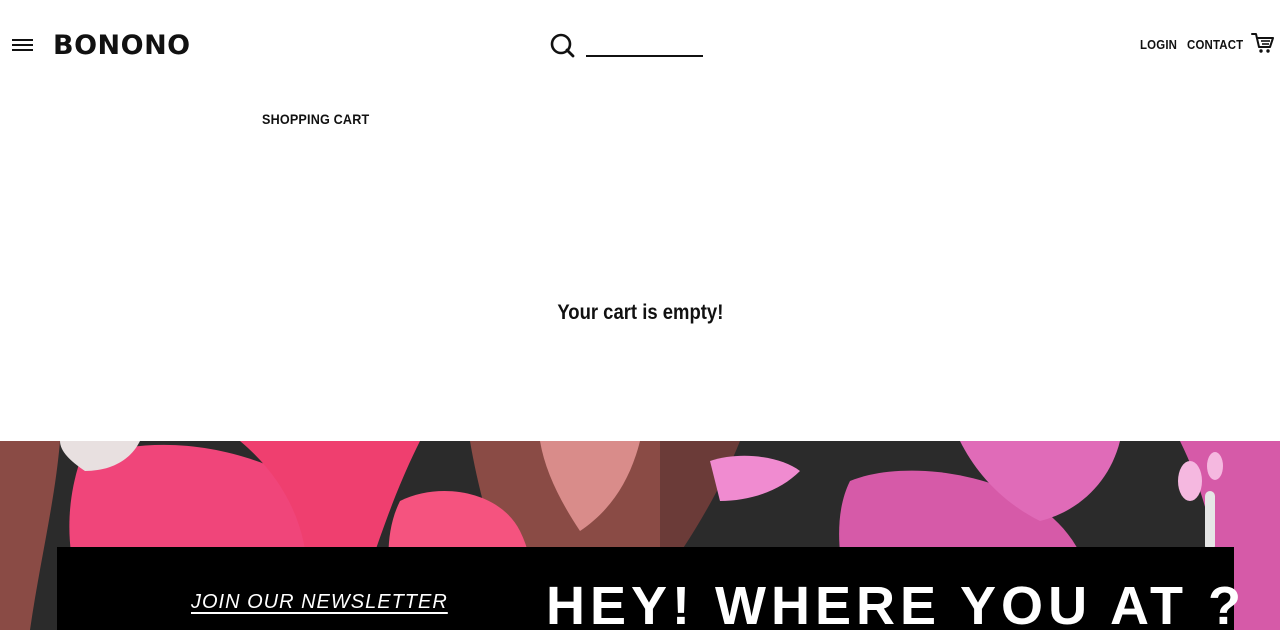 This screenshot has width=1280, height=630. Describe the element at coordinates (562, 46) in the screenshot. I see `search-icon` at that location.